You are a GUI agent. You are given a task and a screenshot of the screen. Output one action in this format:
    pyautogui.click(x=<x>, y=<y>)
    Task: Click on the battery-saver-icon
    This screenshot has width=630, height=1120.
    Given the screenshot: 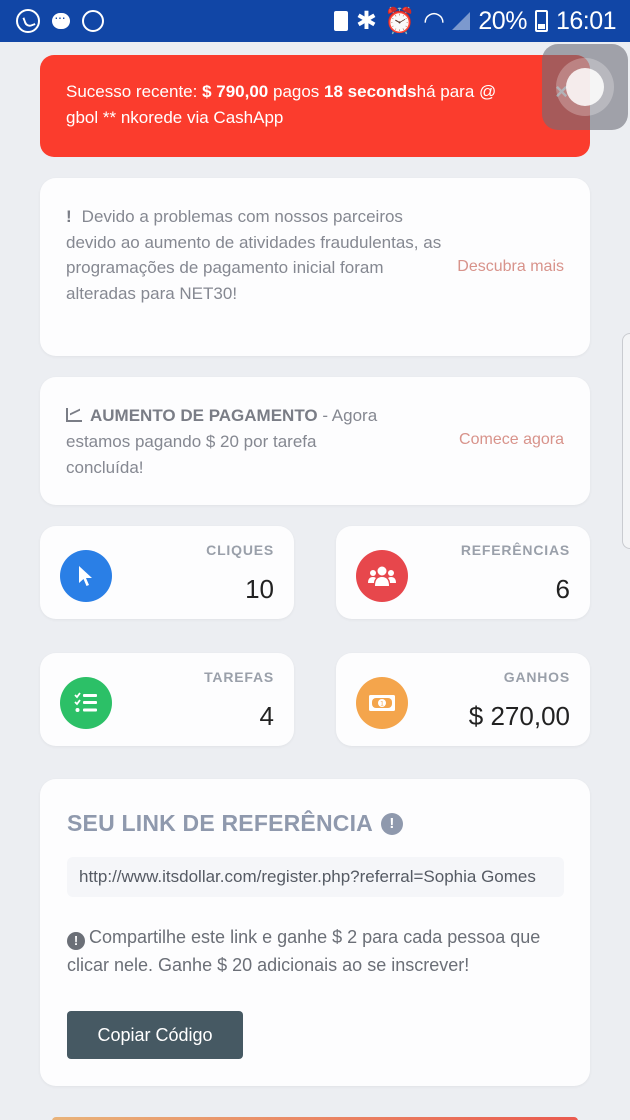 What is the action you would take?
    pyautogui.click(x=340, y=21)
    